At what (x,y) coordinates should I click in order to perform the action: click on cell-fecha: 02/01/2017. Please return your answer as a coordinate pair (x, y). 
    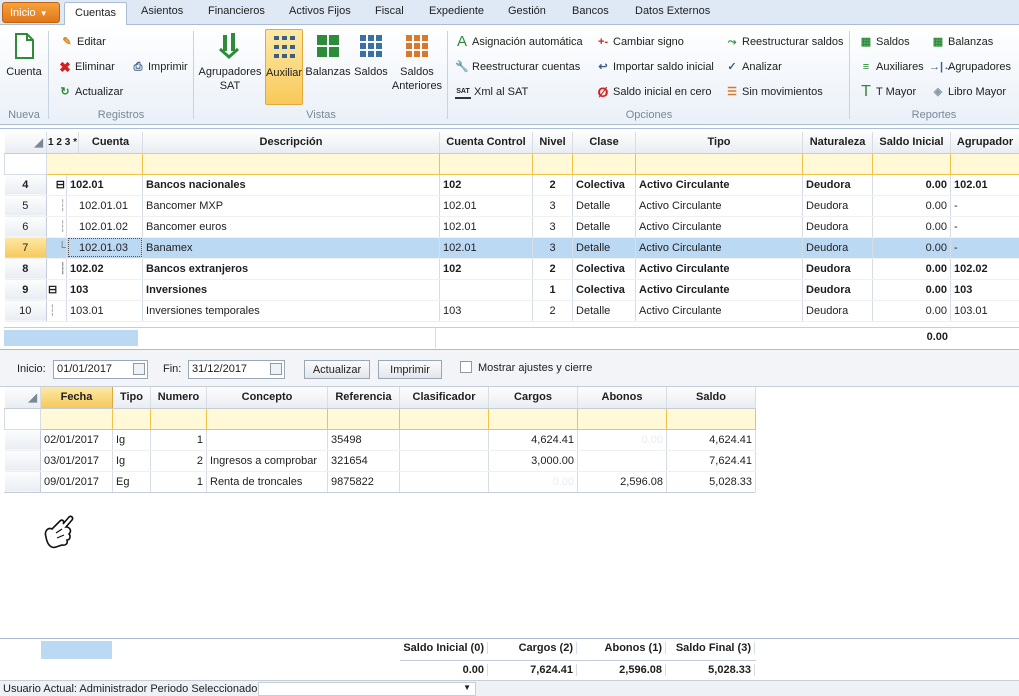
    Looking at the image, I should click on (76, 440).